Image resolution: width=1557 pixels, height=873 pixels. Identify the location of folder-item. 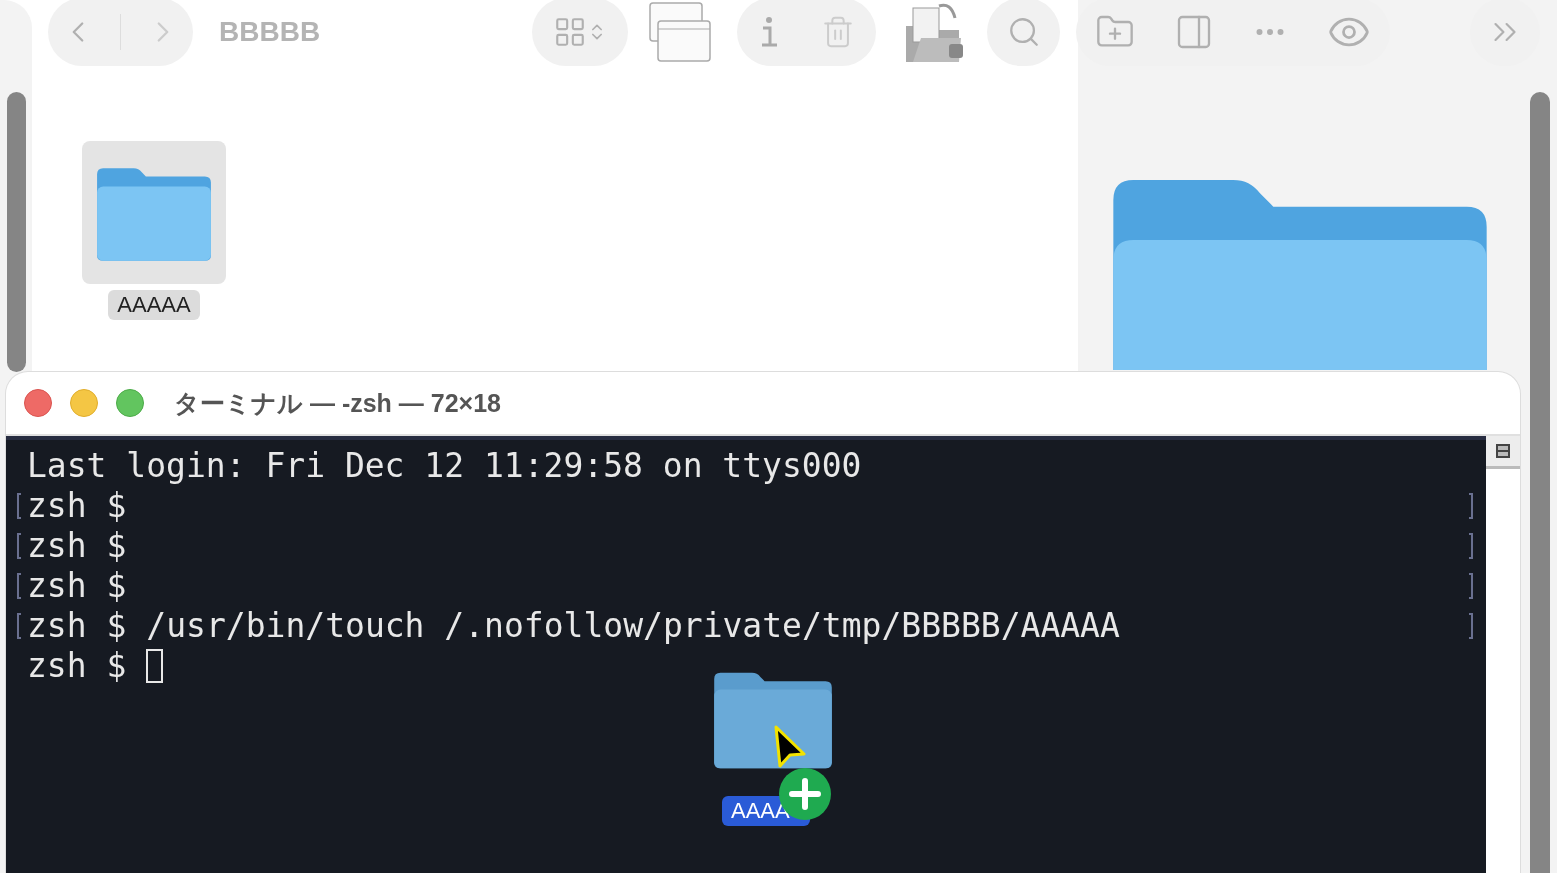
(154, 212).